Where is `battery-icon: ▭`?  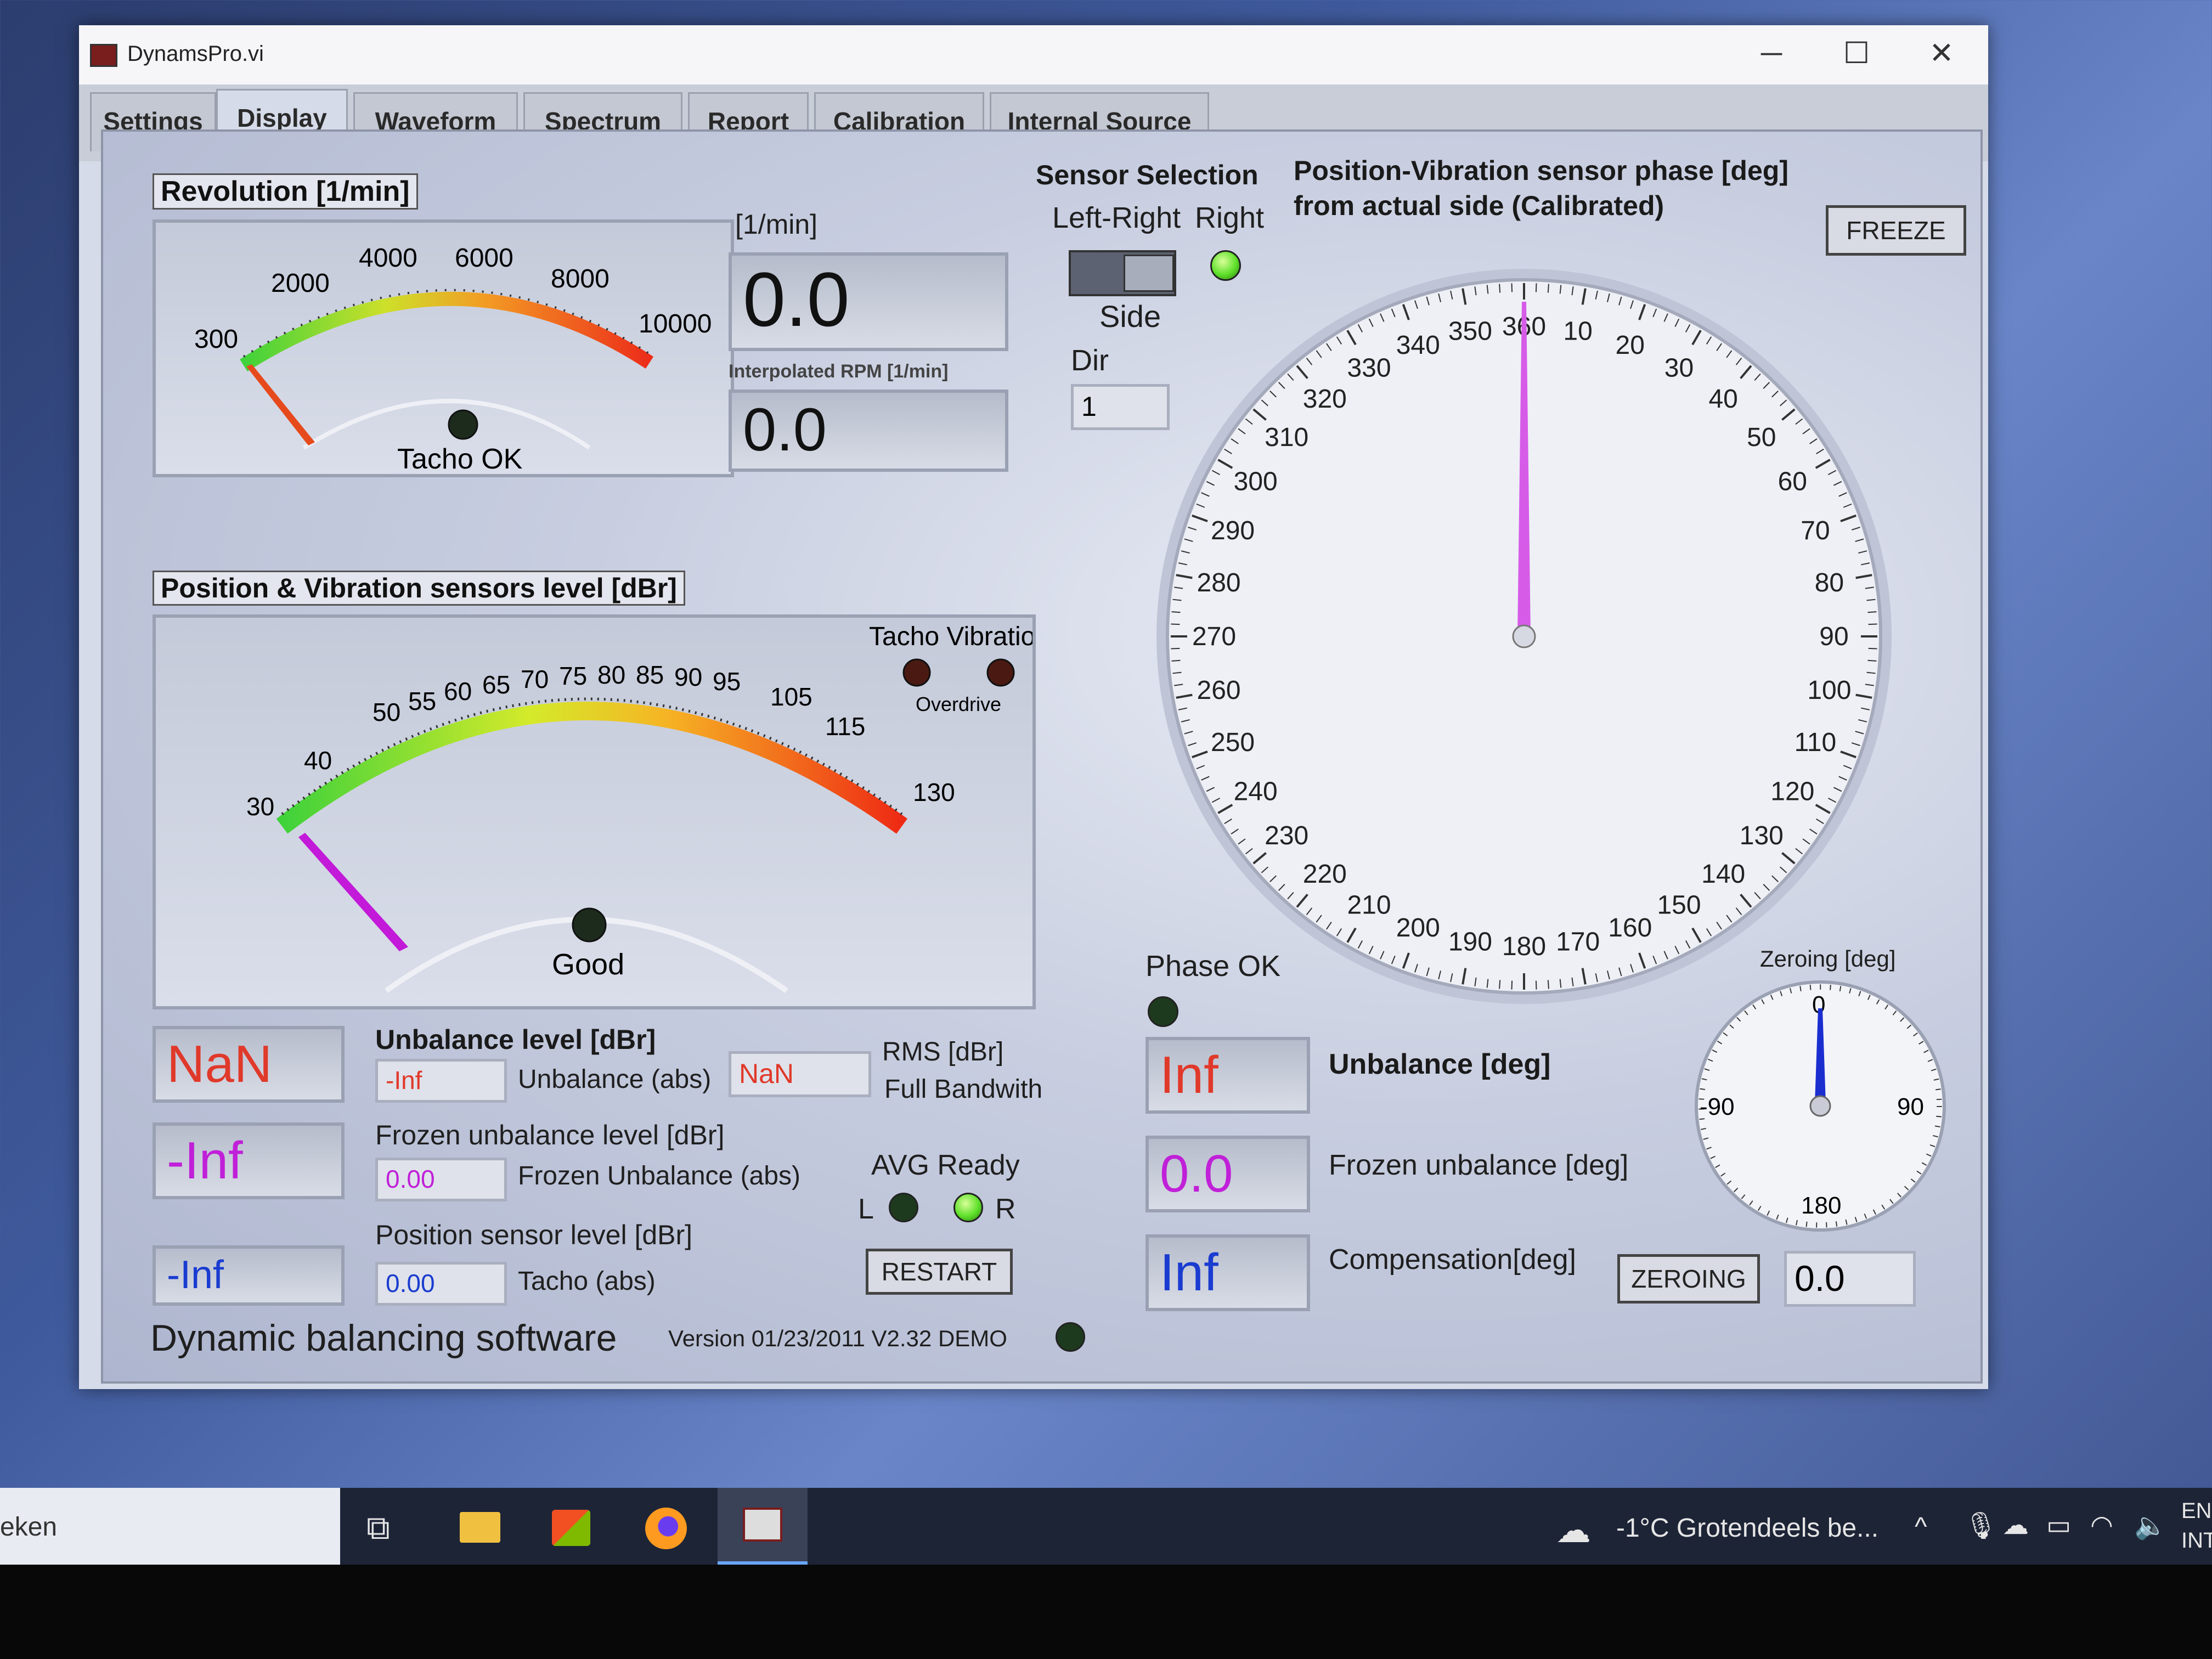 battery-icon: ▭ is located at coordinates (2059, 1525).